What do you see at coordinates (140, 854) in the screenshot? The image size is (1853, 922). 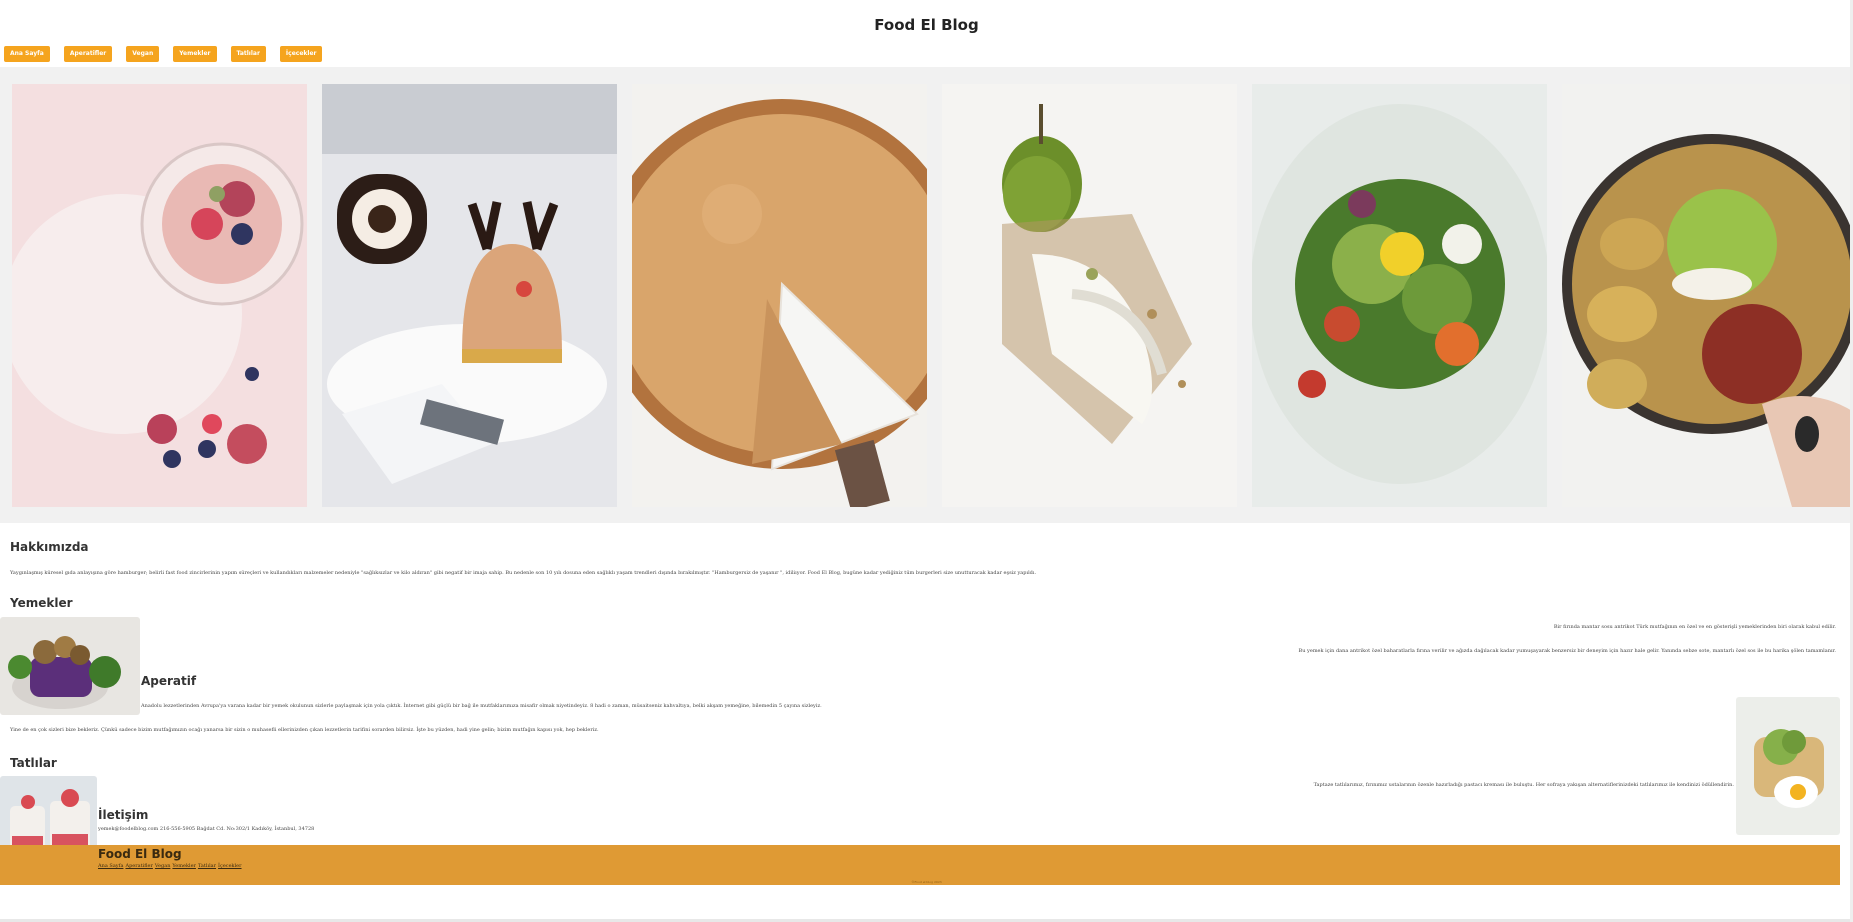 I see `footer-title: Food El Blog` at bounding box center [140, 854].